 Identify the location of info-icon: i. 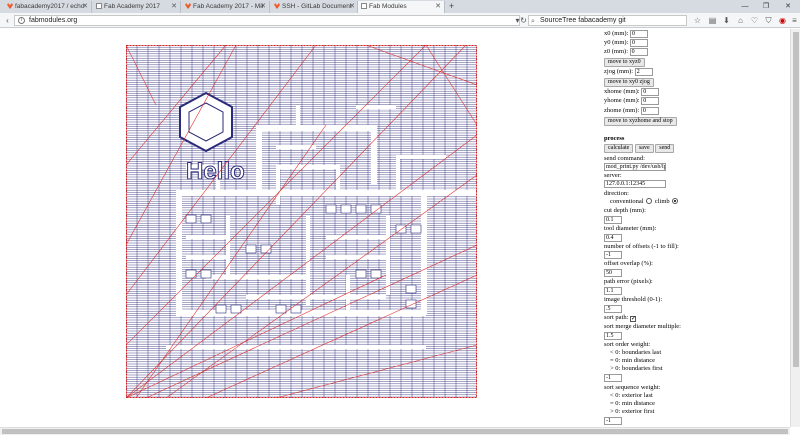
(21, 20).